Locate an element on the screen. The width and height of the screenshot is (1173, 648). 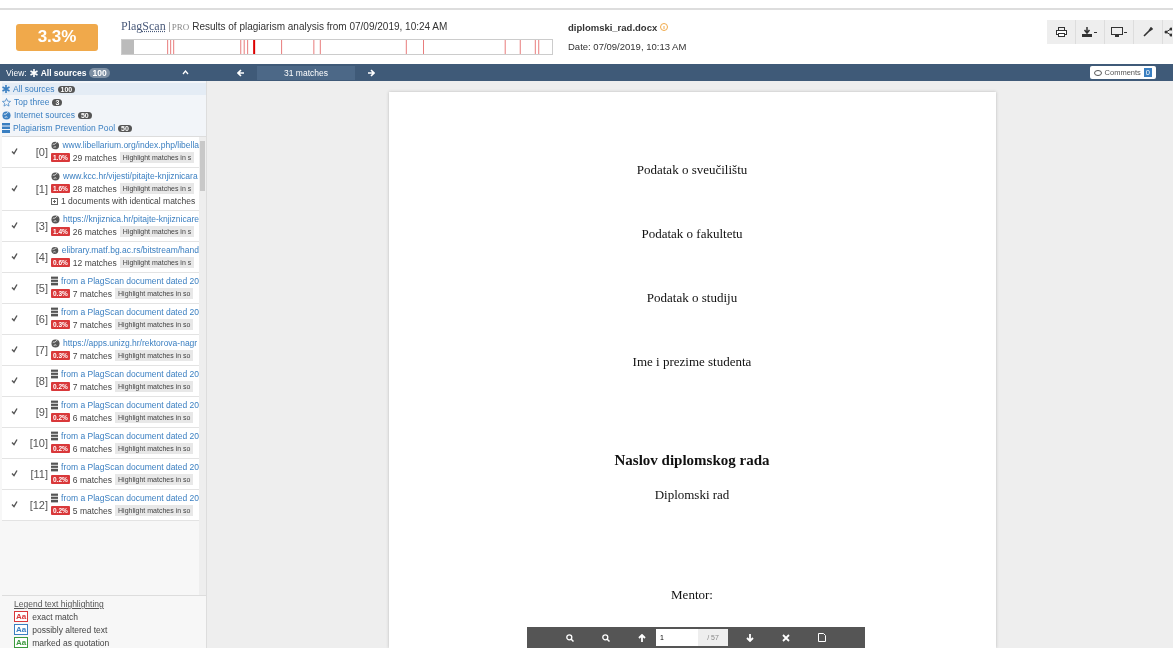
document-line: Podatak o studiju is located at coordinates (692, 298).